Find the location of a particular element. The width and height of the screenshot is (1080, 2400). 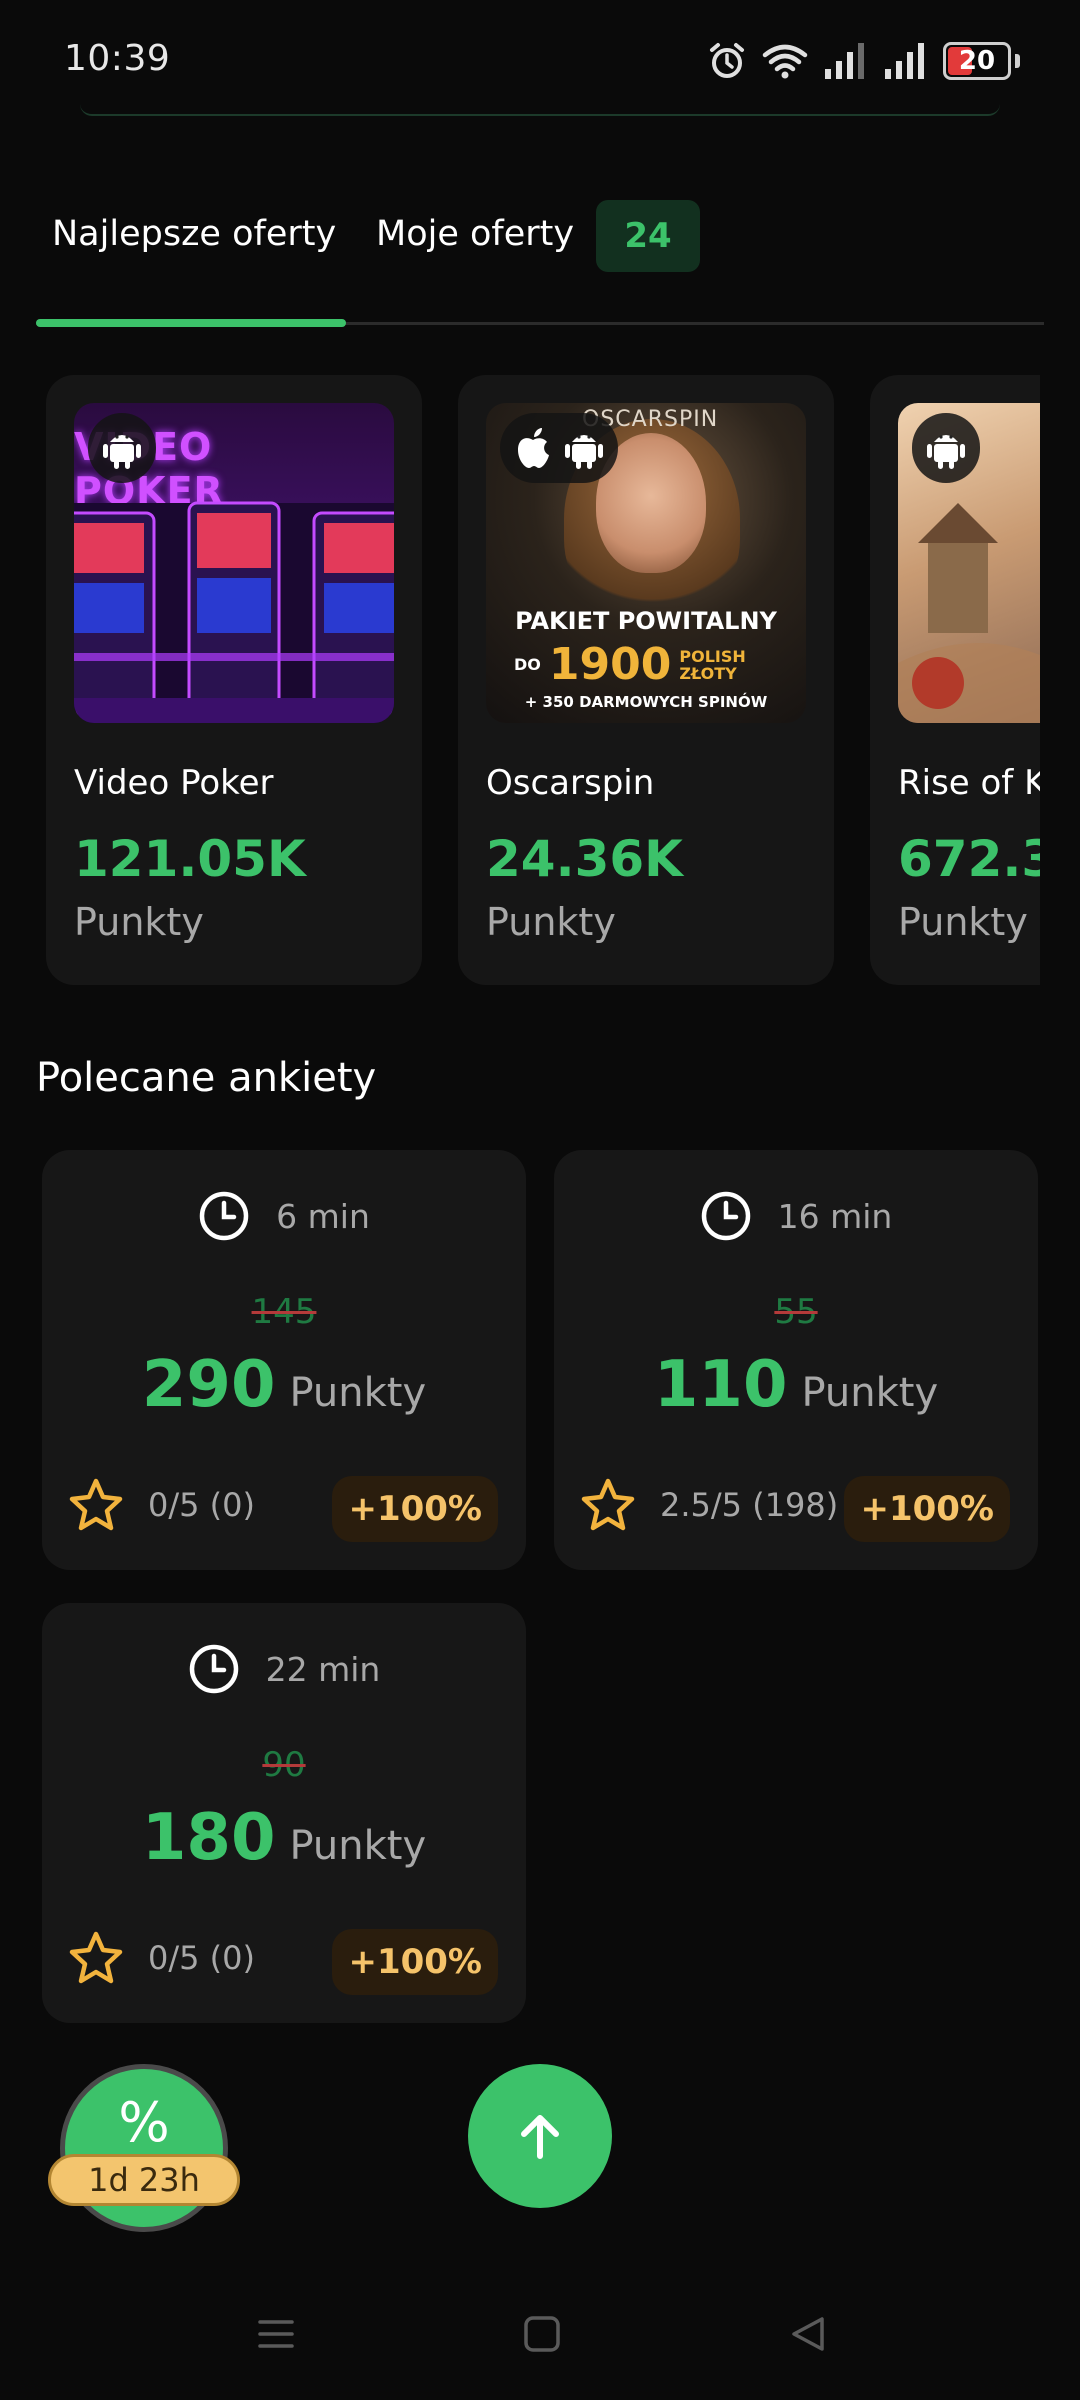

survey-duration-text: 16 min is located at coordinates (835, 1216).